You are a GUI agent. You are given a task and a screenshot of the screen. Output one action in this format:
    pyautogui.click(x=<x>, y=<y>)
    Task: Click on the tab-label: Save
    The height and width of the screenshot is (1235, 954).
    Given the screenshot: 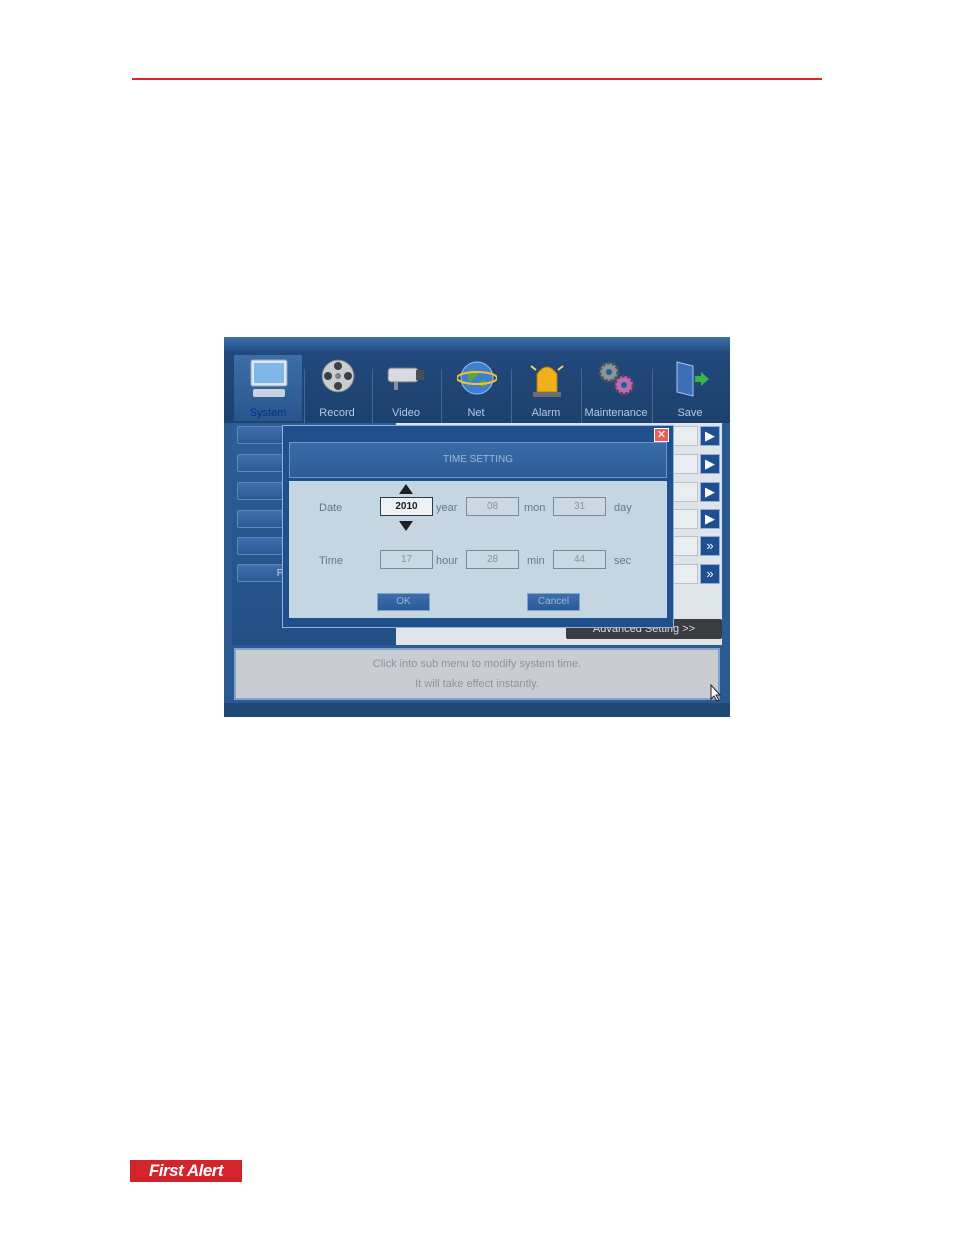 What is the action you would take?
    pyautogui.click(x=690, y=413)
    